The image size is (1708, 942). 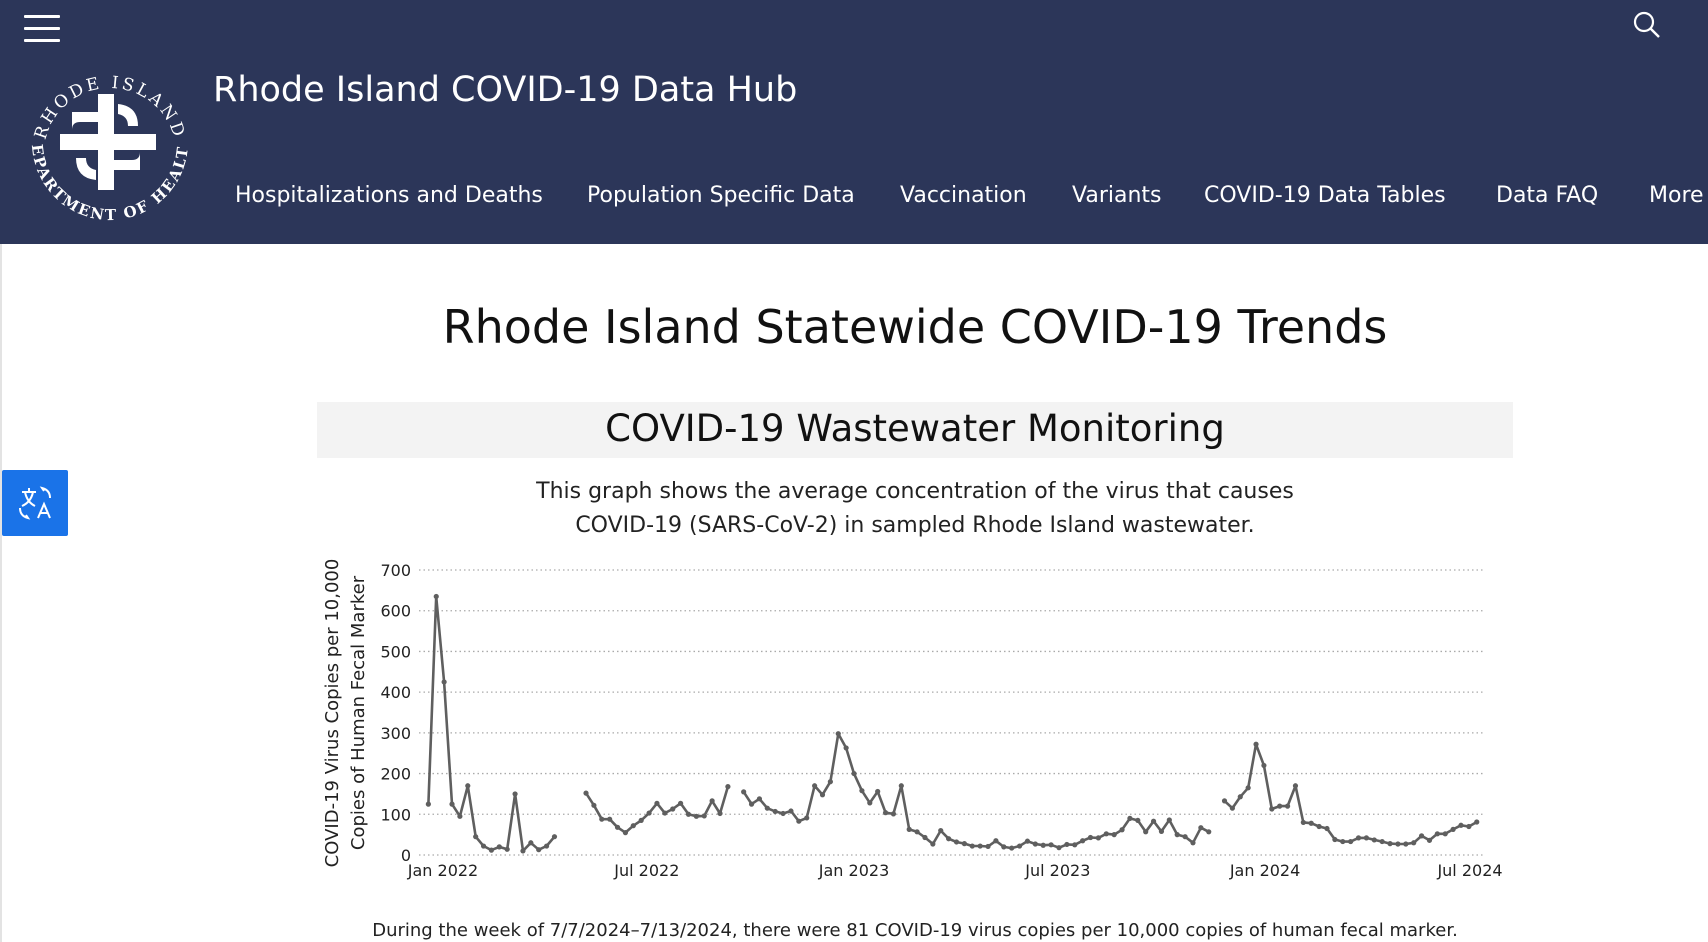 I want to click on x-tick-label: Jul 2024, so click(x=1469, y=870).